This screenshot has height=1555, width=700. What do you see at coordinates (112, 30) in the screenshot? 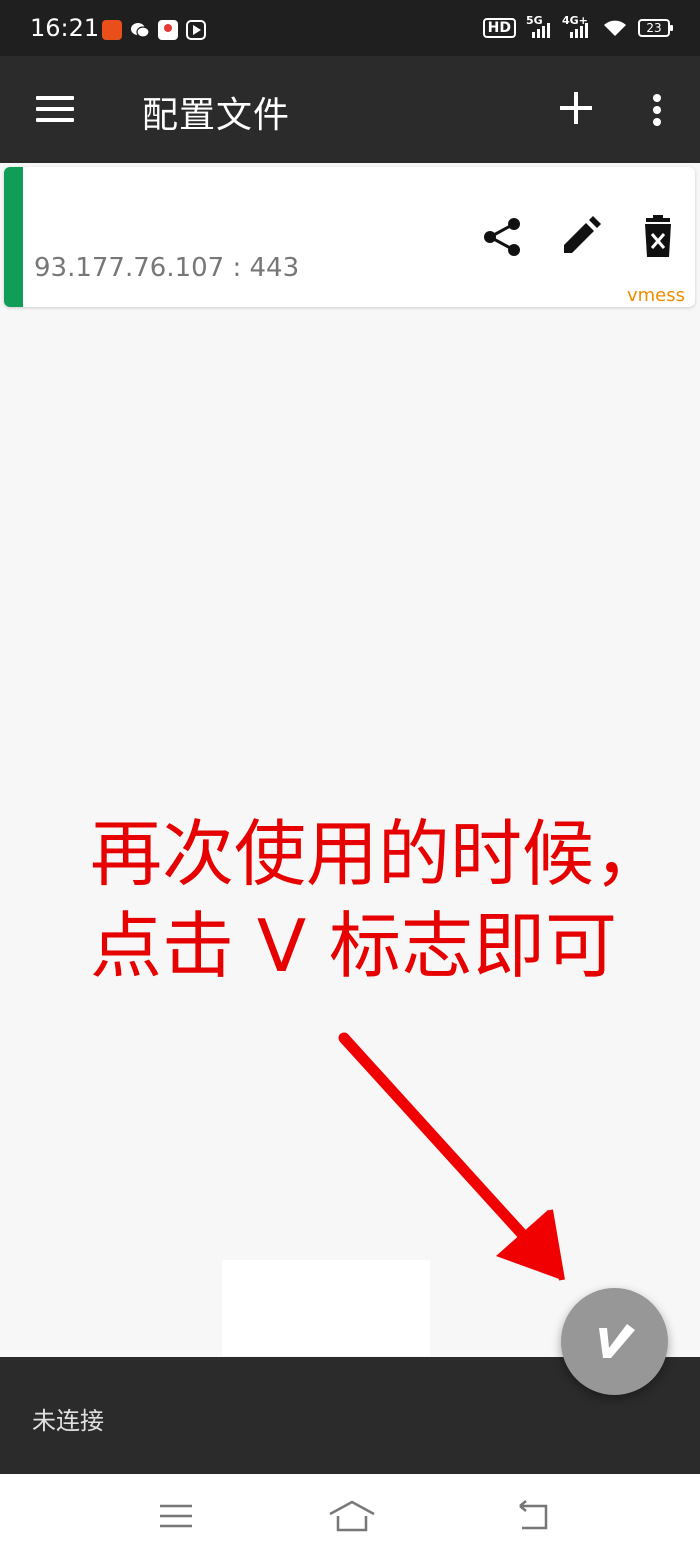
I see `app-icon` at bounding box center [112, 30].